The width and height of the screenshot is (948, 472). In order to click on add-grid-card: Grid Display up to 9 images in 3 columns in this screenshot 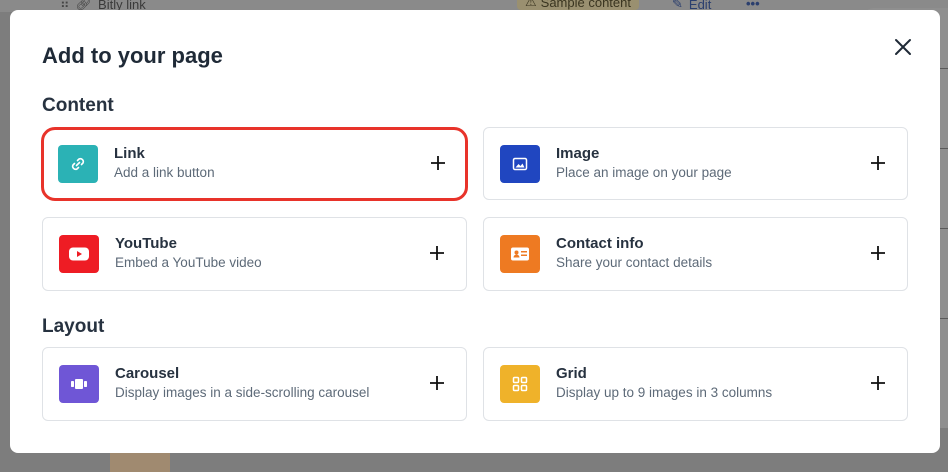, I will do `click(695, 384)`.